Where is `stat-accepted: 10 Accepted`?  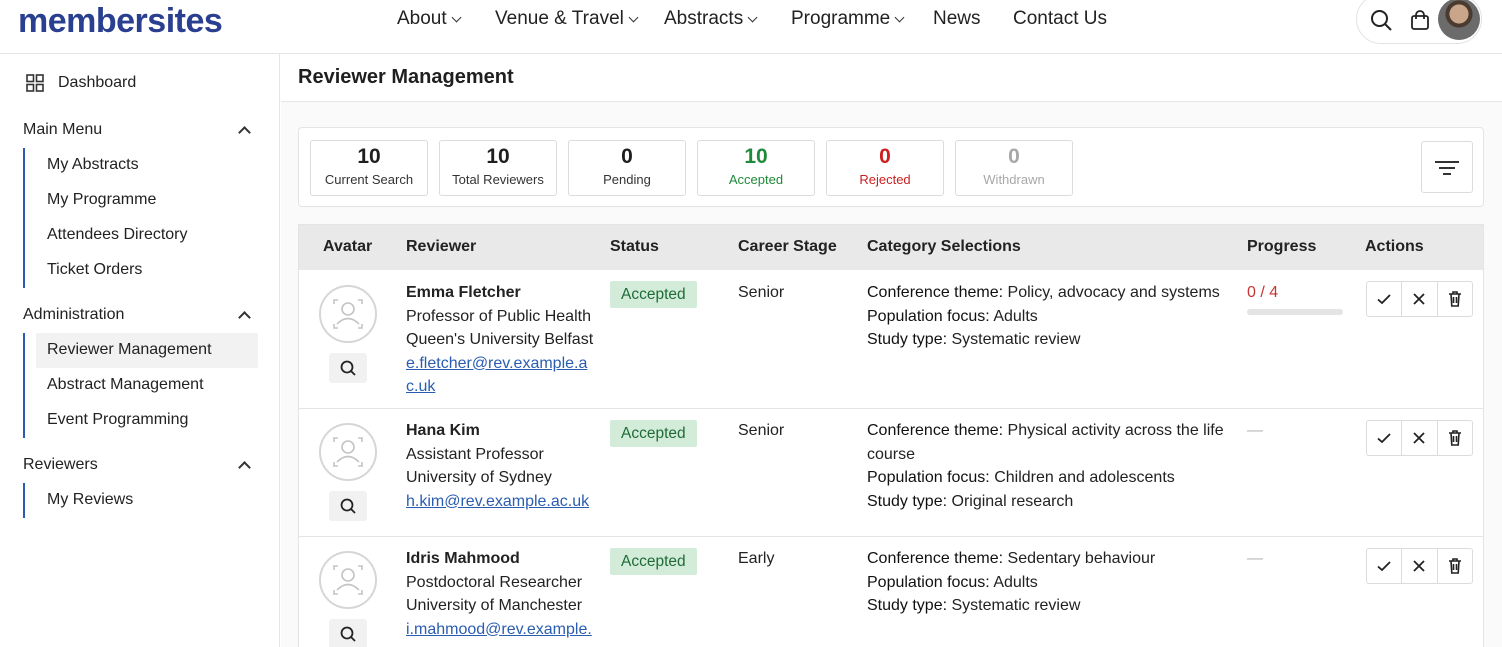 stat-accepted: 10 Accepted is located at coordinates (756, 168).